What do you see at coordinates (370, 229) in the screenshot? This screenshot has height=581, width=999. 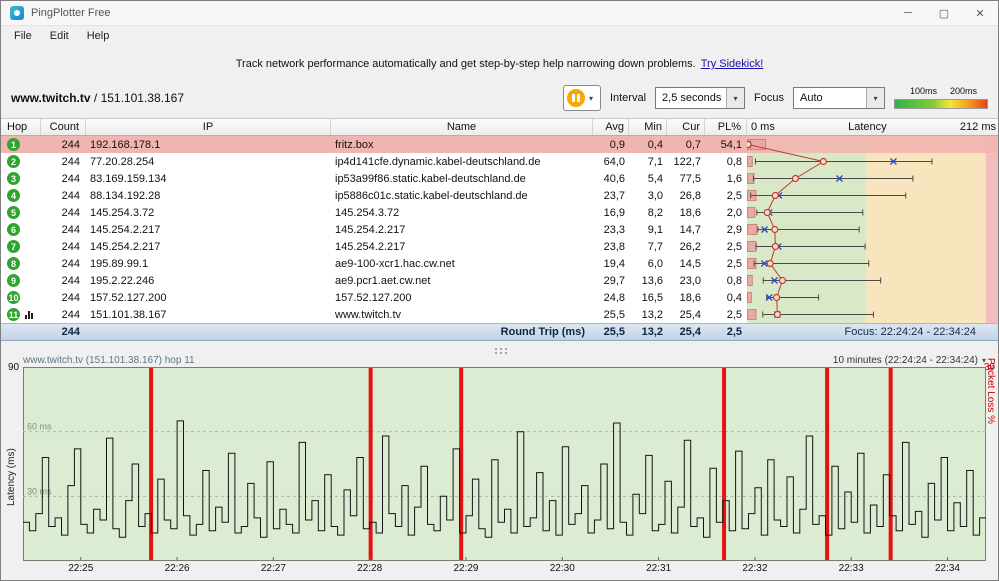 I see `cell-name: 145.254.2.217` at bounding box center [370, 229].